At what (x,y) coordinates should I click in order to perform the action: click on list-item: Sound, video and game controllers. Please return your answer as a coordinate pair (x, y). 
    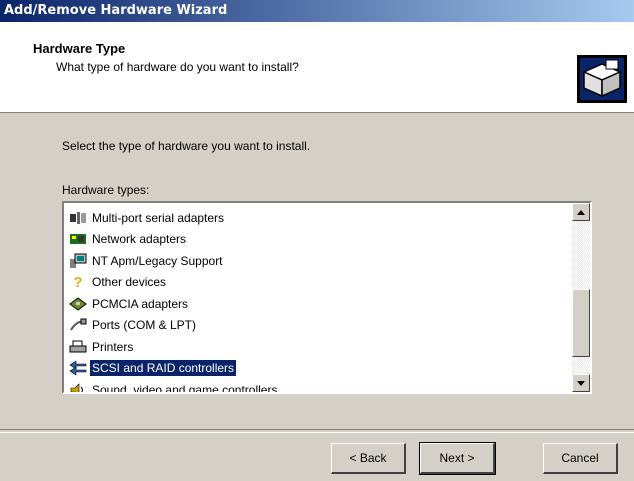
    Looking at the image, I should click on (318, 385).